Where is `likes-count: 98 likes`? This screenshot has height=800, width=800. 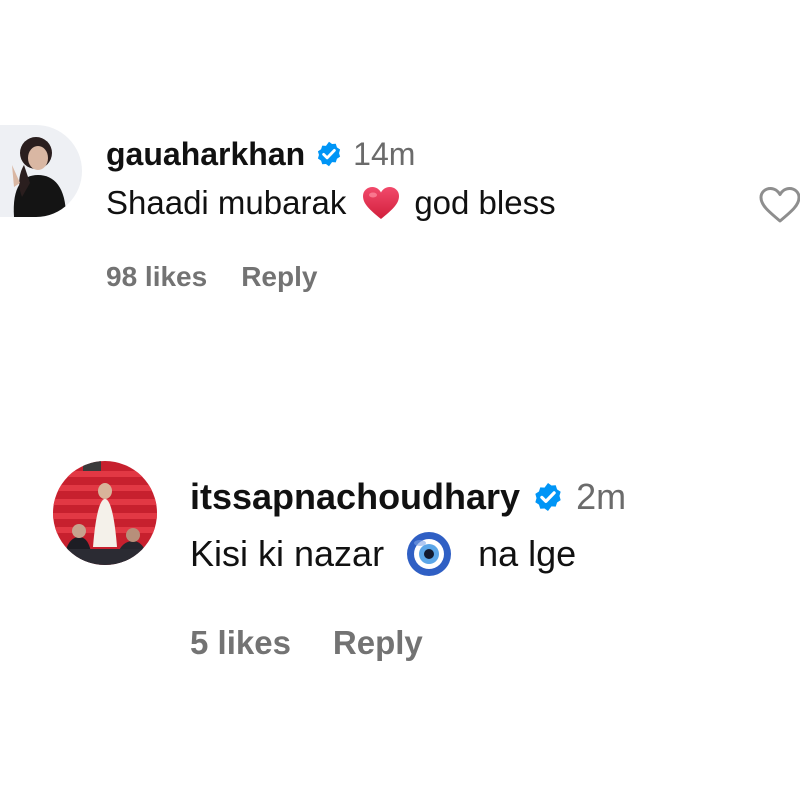
likes-count: 98 likes is located at coordinates (156, 277).